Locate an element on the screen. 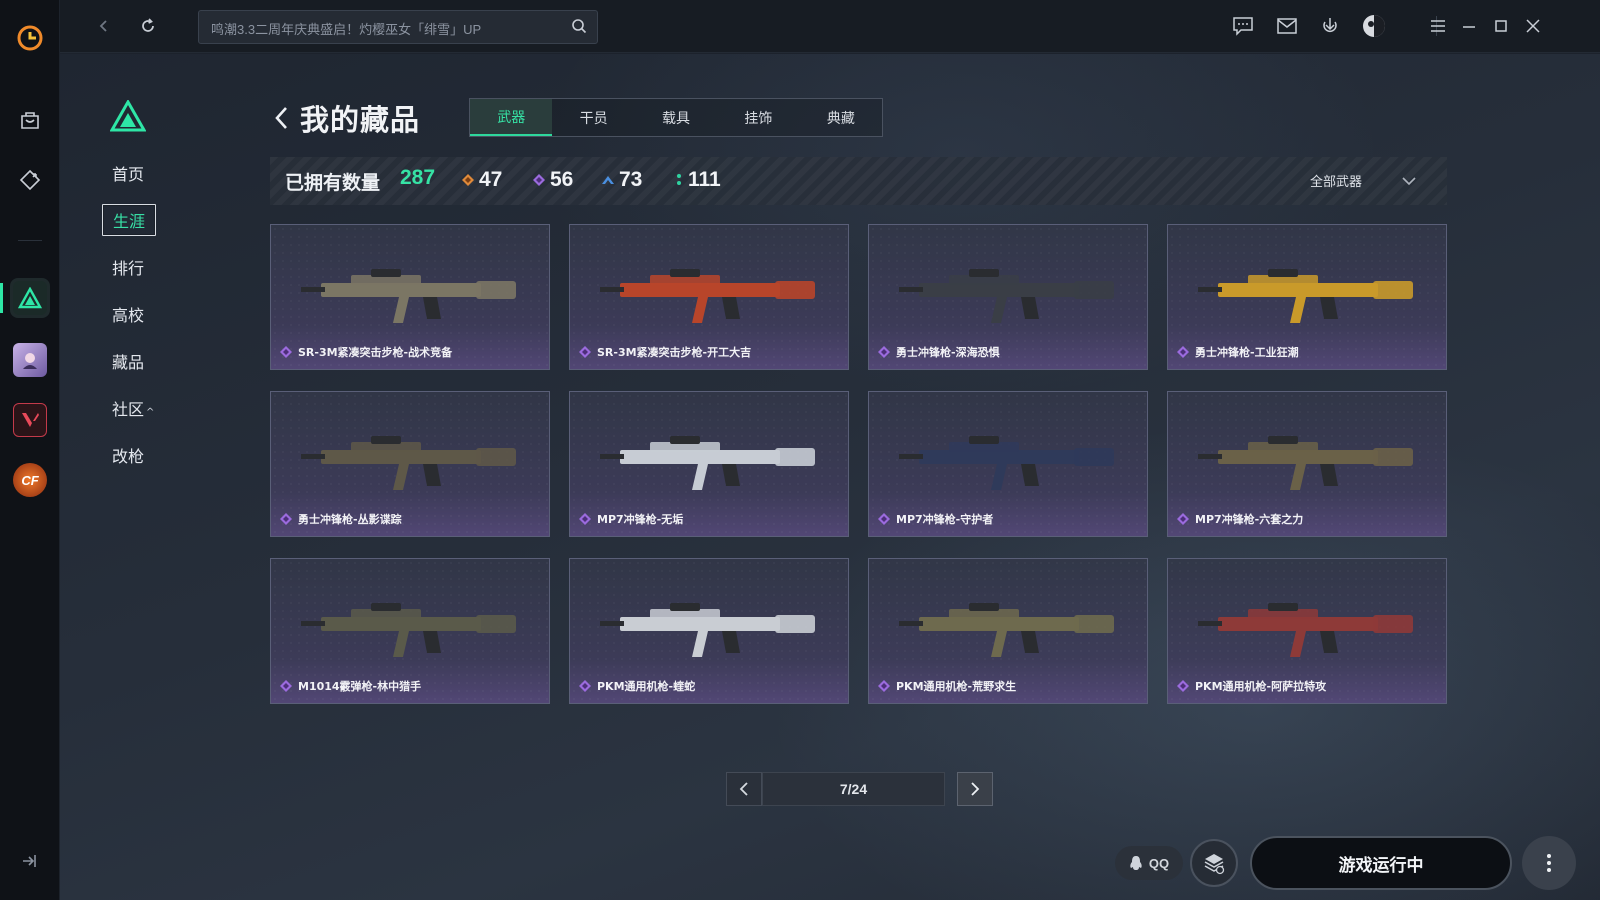 Image resolution: width=1600 pixels, height=900 pixels. next-page-button is located at coordinates (975, 789).